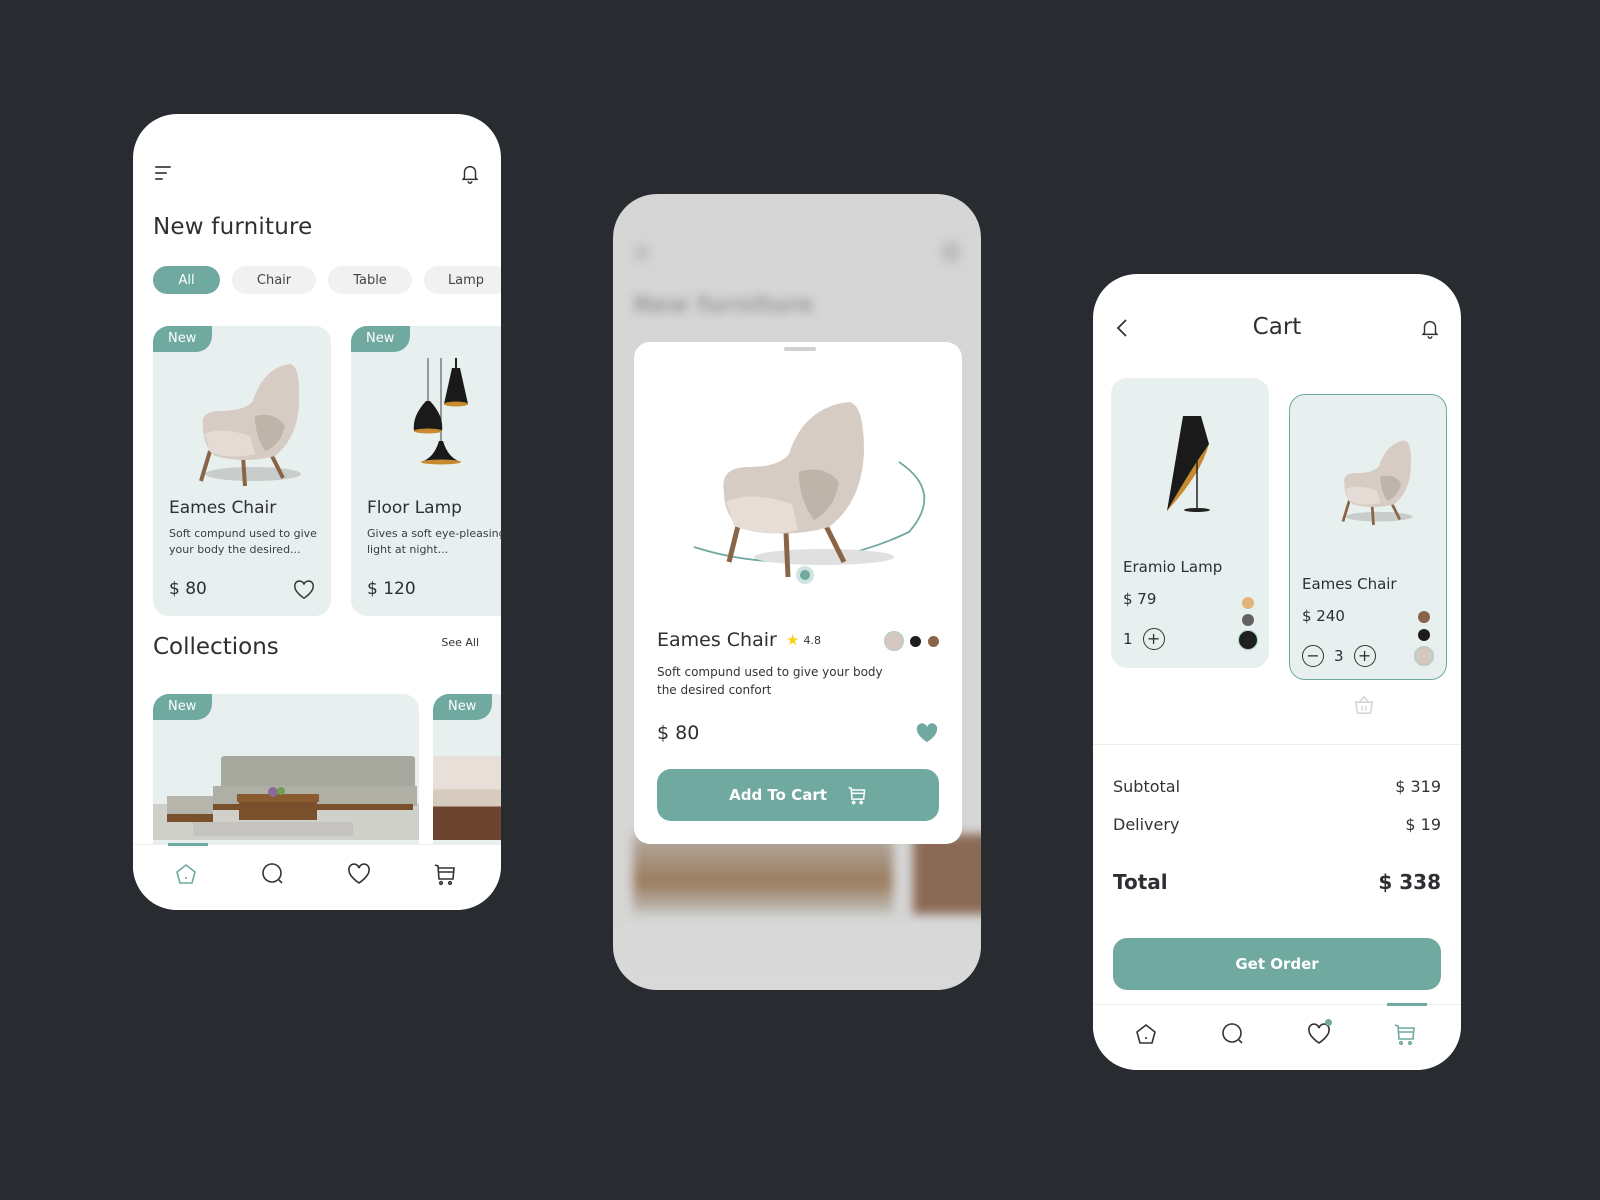 The image size is (1600, 1200). I want to click on color-swatch-tan, so click(1248, 603).